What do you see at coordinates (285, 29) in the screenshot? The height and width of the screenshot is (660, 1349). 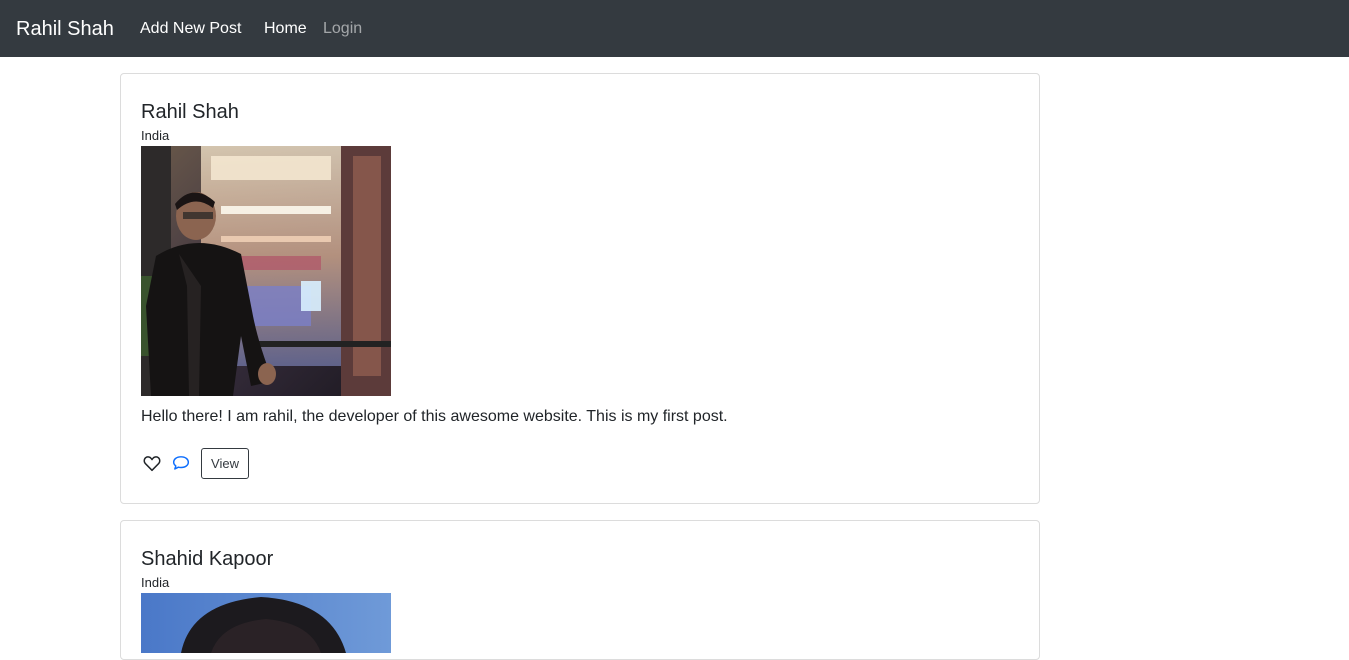 I see `nav-home: Home` at bounding box center [285, 29].